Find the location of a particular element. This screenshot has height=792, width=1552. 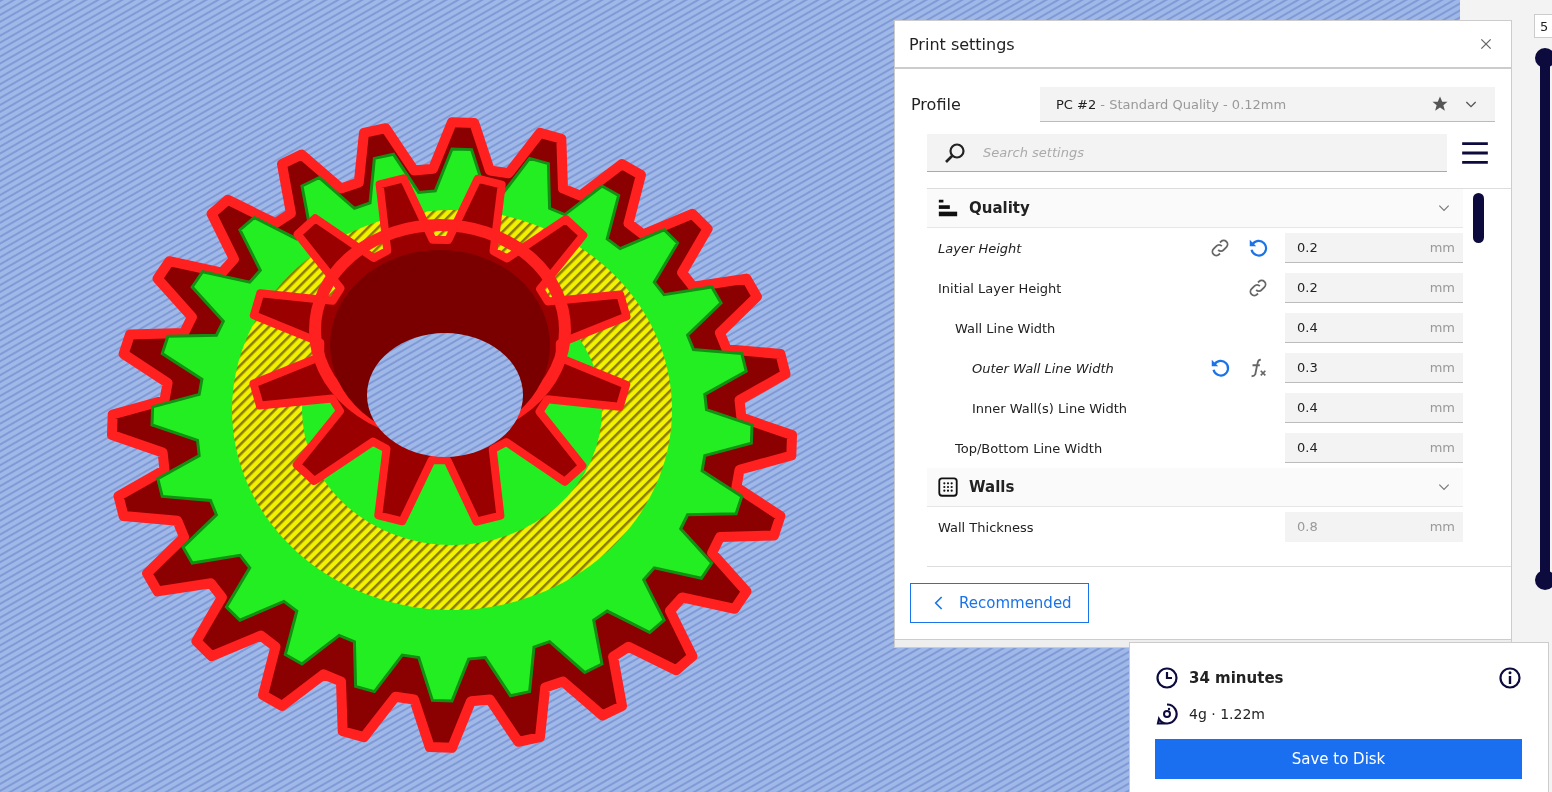

menu-icon is located at coordinates (1475, 153).